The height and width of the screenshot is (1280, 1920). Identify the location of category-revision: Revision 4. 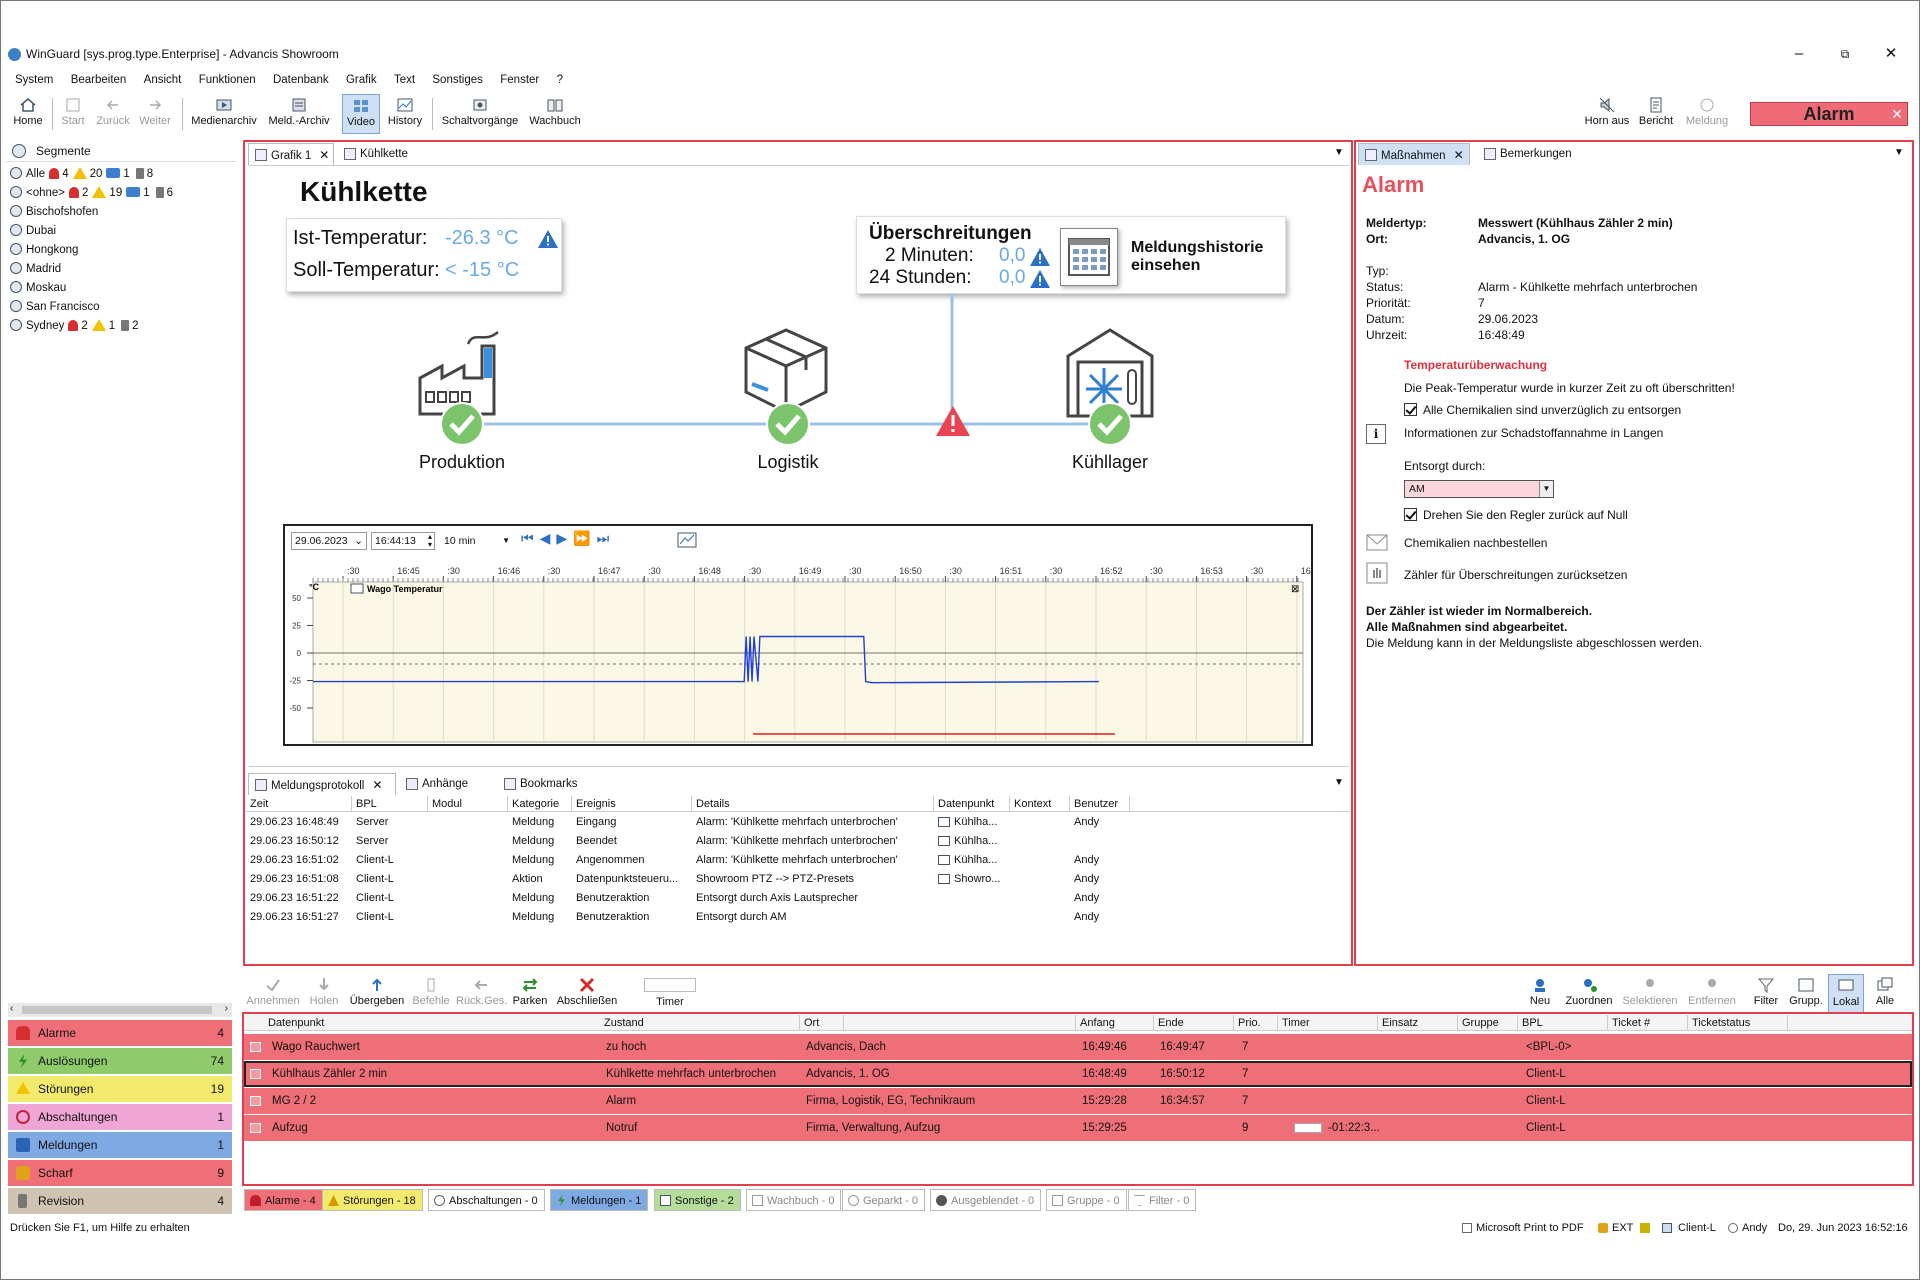
(120, 1201).